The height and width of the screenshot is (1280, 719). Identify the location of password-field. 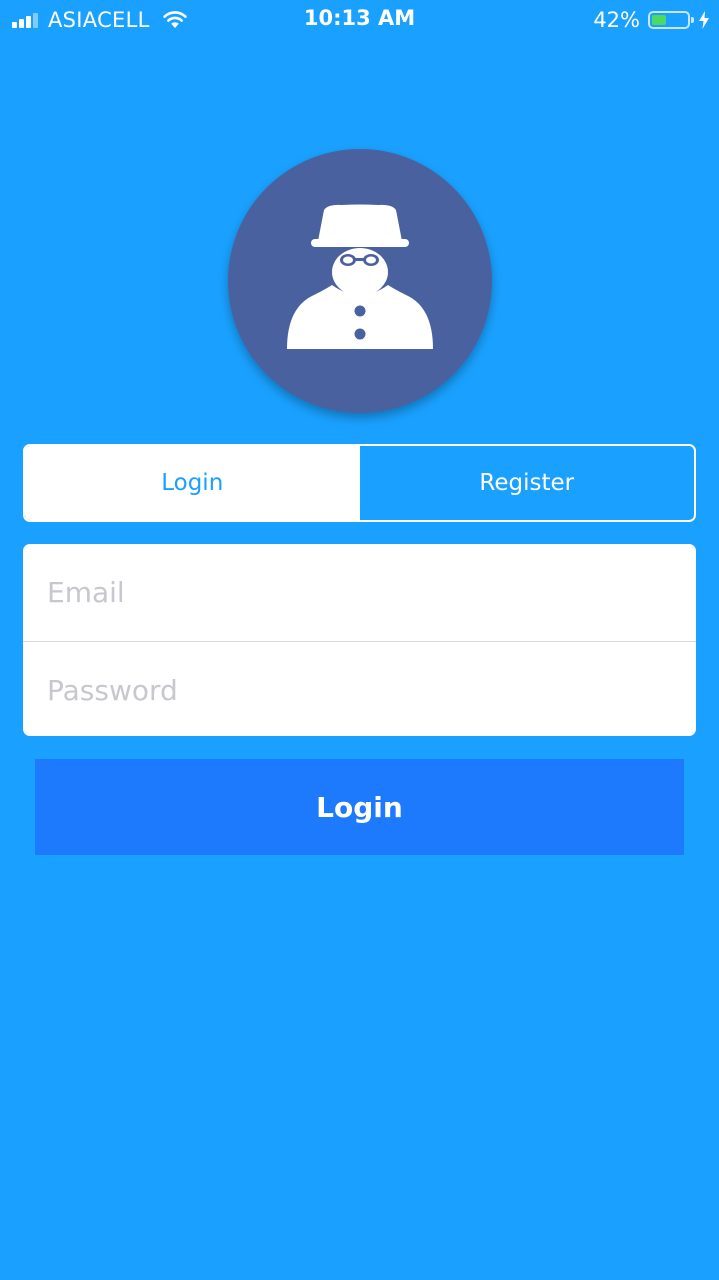
(359, 689).